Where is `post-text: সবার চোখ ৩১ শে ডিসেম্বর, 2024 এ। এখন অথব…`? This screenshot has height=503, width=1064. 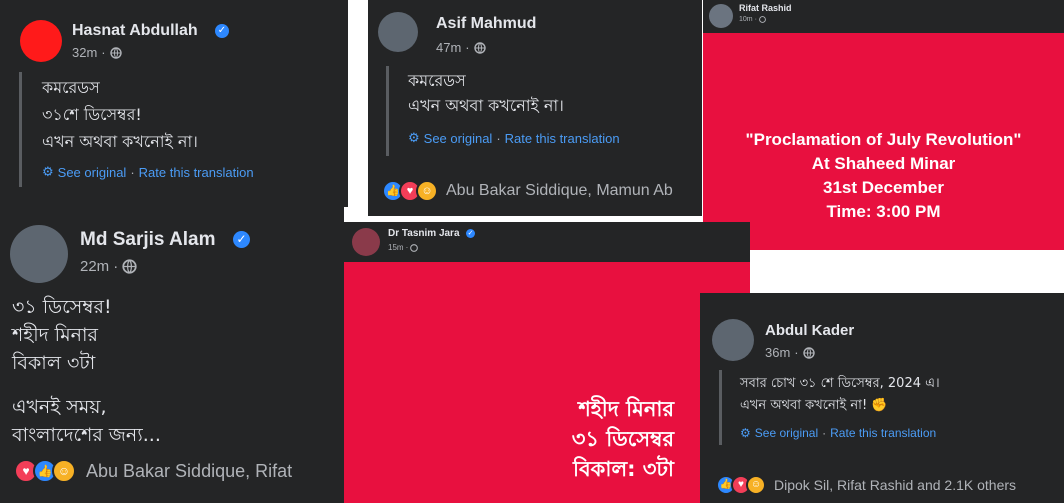 post-text: সবার চোখ ৩১ শে ডিসেম্বর, 2024 এ। এখন অথব… is located at coordinates (840, 394).